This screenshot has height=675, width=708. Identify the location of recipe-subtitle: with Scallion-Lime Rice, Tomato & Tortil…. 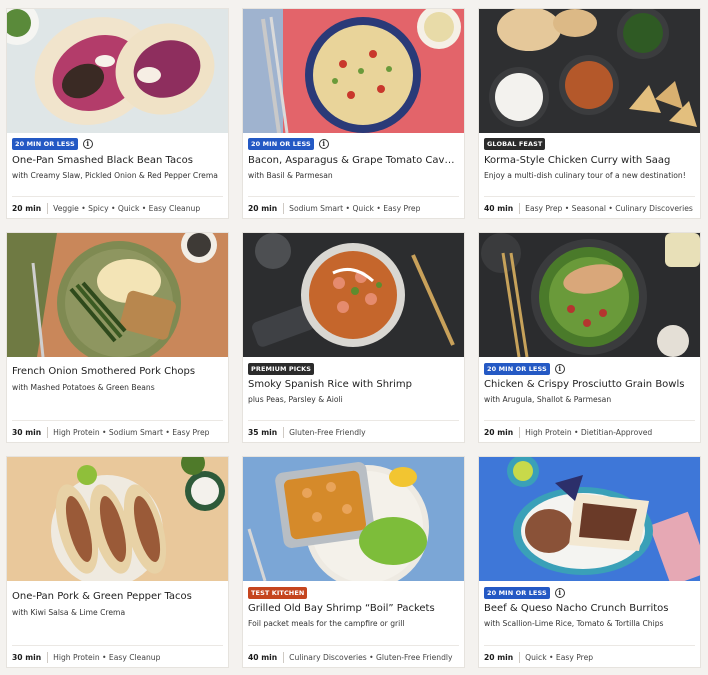
(574, 623).